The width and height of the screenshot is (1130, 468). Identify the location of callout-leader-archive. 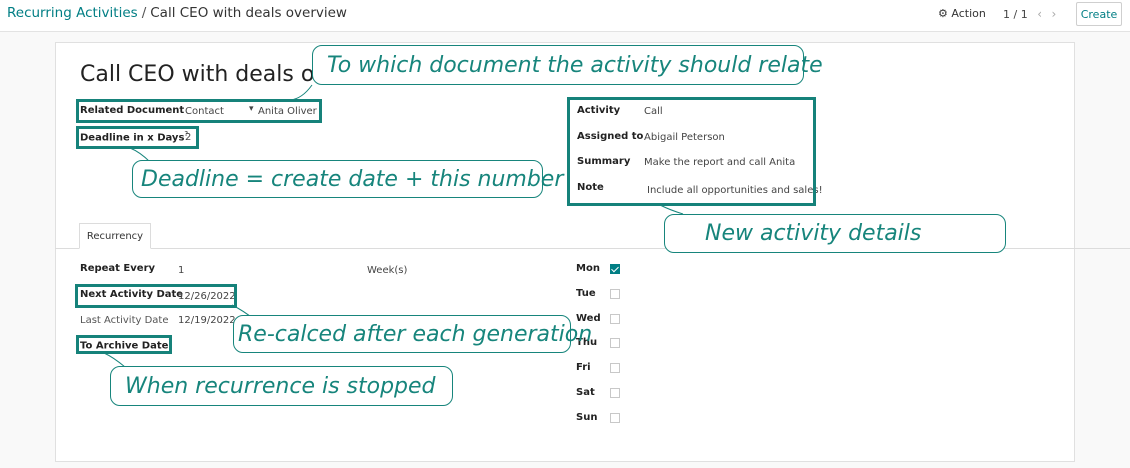
(114, 360).